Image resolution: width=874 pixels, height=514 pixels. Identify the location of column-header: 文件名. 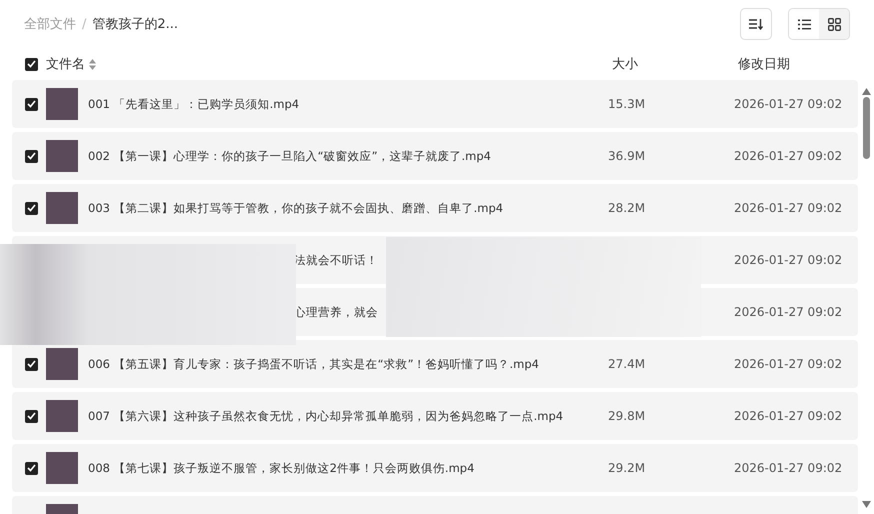
(65, 64).